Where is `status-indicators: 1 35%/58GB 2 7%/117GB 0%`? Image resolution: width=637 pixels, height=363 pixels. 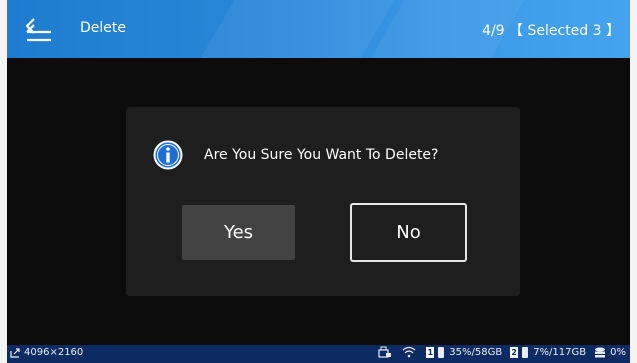
status-indicators: 1 35%/58GB 2 7%/117GB 0% is located at coordinates (502, 352).